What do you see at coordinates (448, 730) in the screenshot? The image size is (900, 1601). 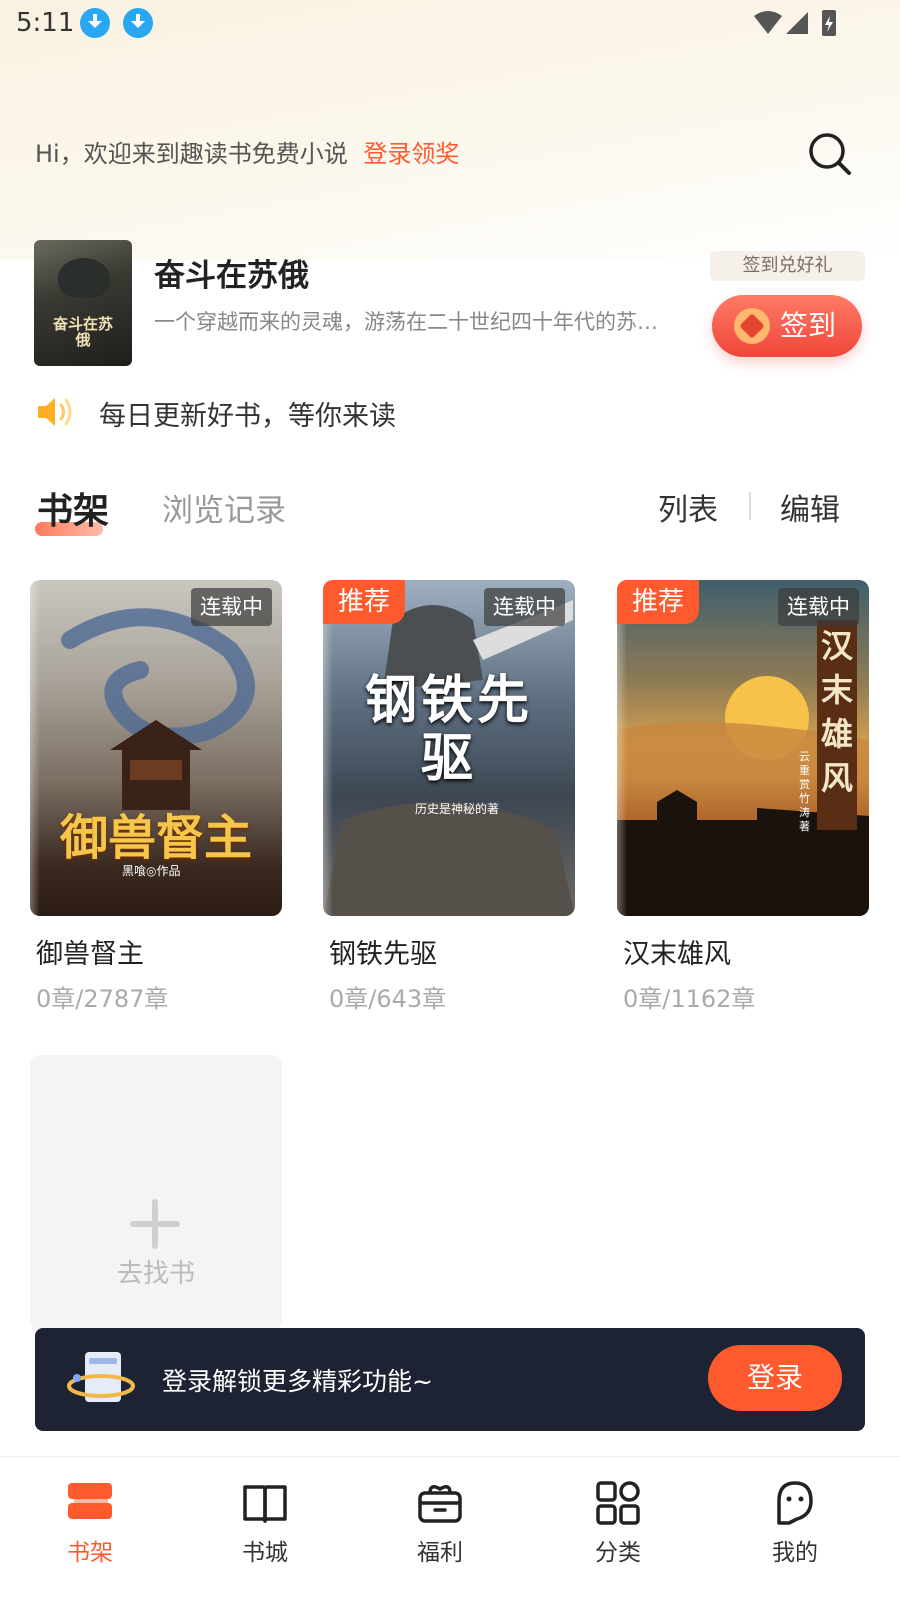 I see `book-cover-title: 钢铁先驱` at bounding box center [448, 730].